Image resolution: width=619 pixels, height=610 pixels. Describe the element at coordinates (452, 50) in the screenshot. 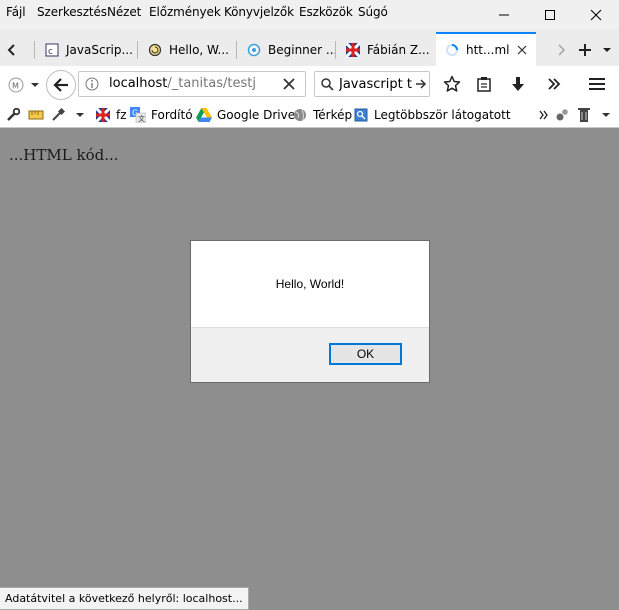

I see `loading-spinner-icon` at that location.